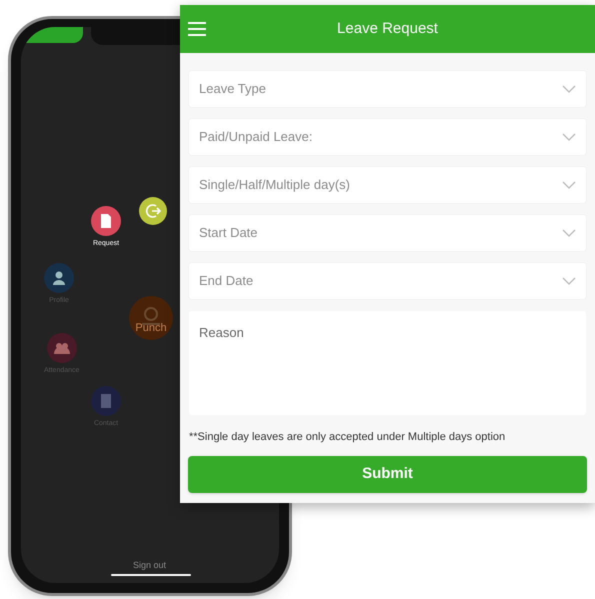  What do you see at coordinates (387, 233) in the screenshot?
I see `dropdown-field: Start Date` at bounding box center [387, 233].